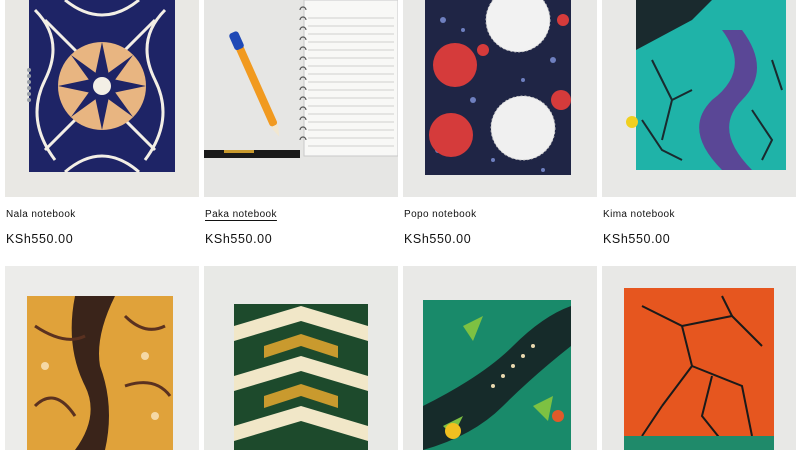 This screenshot has height=450, width=800. Describe the element at coordinates (102, 358) in the screenshot. I see `brown-tree-print-notebook-photo` at that location.